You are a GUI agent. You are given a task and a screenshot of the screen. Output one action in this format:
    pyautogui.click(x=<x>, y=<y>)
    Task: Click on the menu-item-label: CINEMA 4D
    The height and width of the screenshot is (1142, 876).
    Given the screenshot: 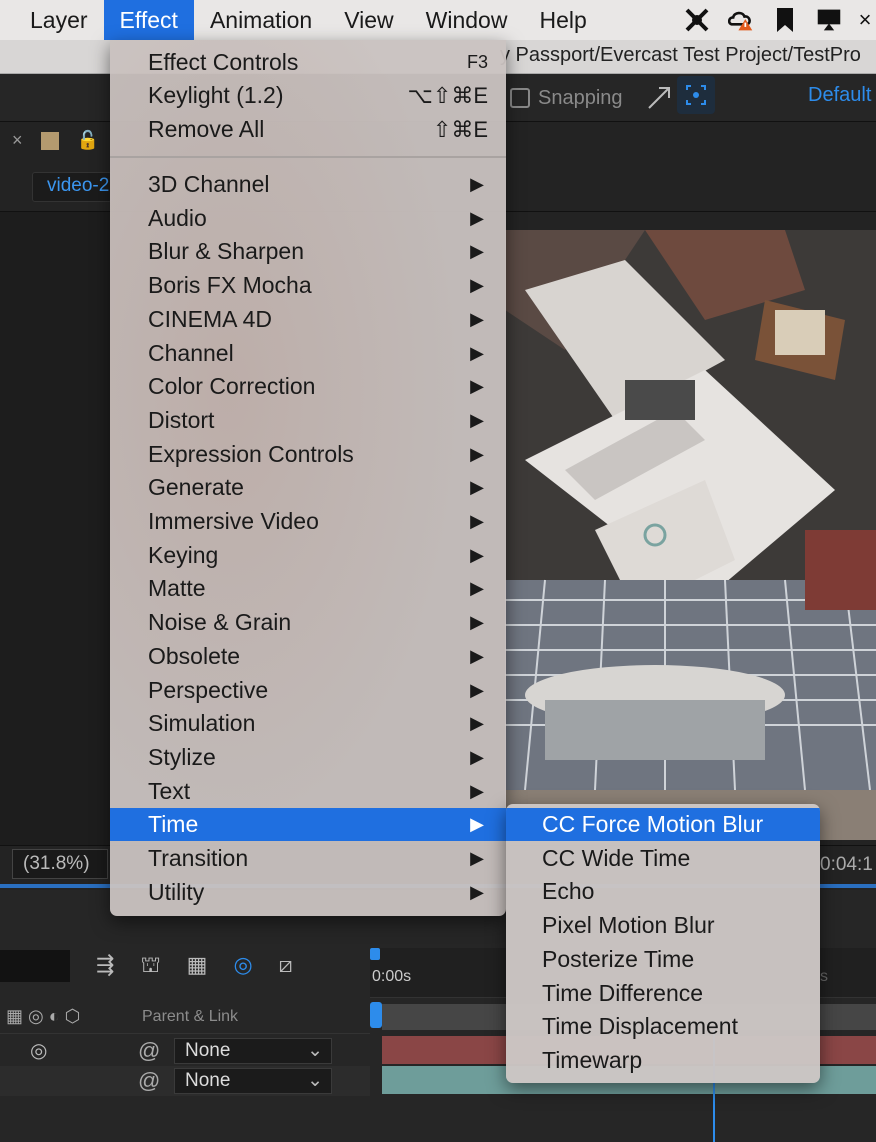 What is the action you would take?
    pyautogui.click(x=210, y=318)
    